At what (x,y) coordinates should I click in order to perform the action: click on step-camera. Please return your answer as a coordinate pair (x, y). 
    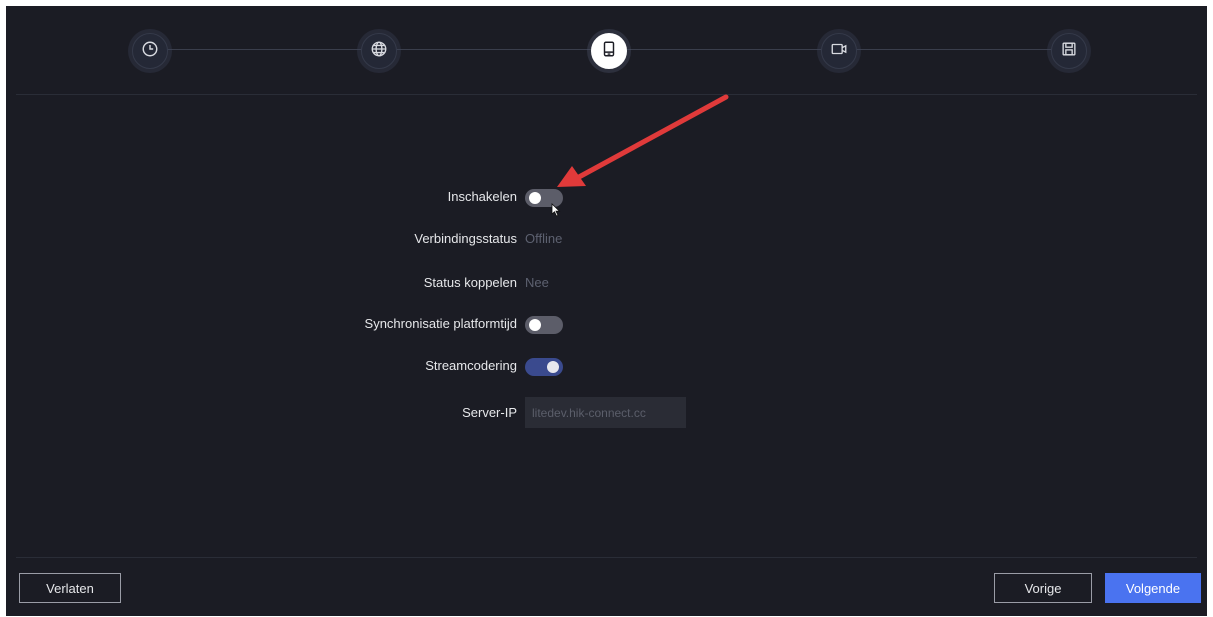
    Looking at the image, I should click on (839, 51).